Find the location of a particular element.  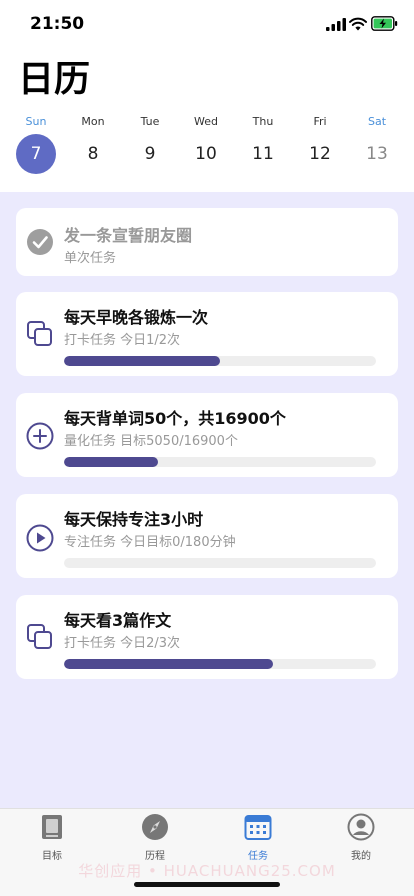

task-subtitle: 打卡任务 今日2/3次 is located at coordinates (122, 643).